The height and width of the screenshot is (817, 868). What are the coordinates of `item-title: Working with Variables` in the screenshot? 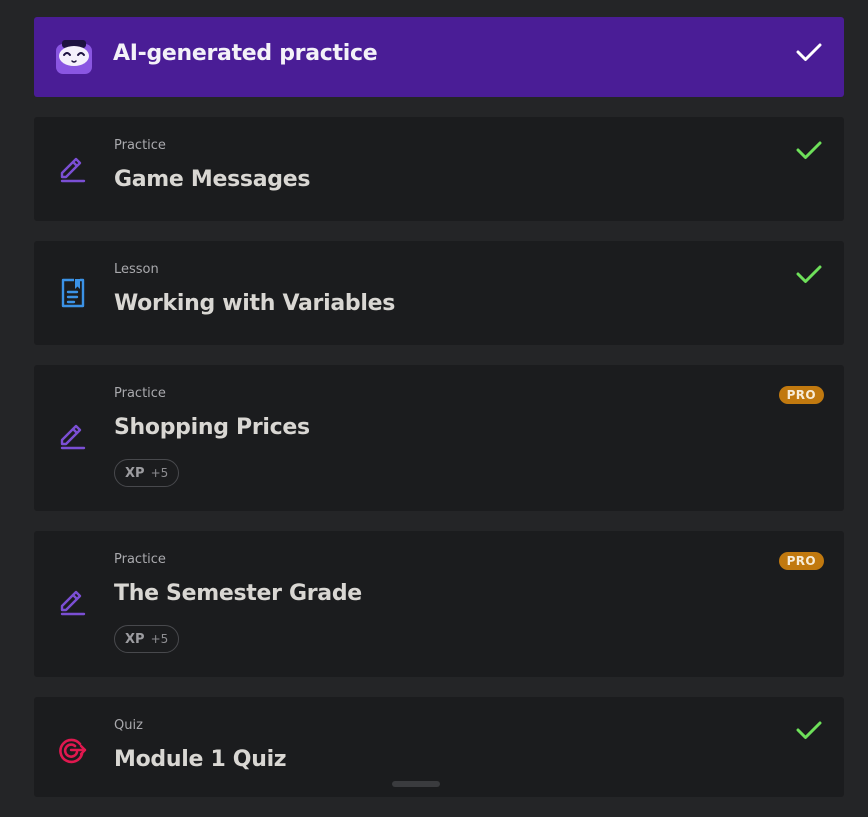 It's located at (255, 303).